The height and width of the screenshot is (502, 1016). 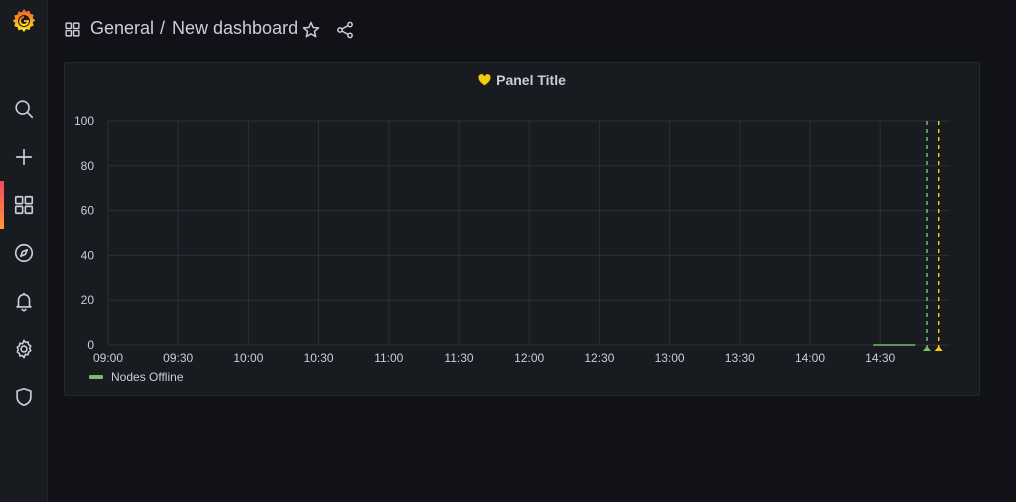 I want to click on configuration-button, so click(x=24, y=349).